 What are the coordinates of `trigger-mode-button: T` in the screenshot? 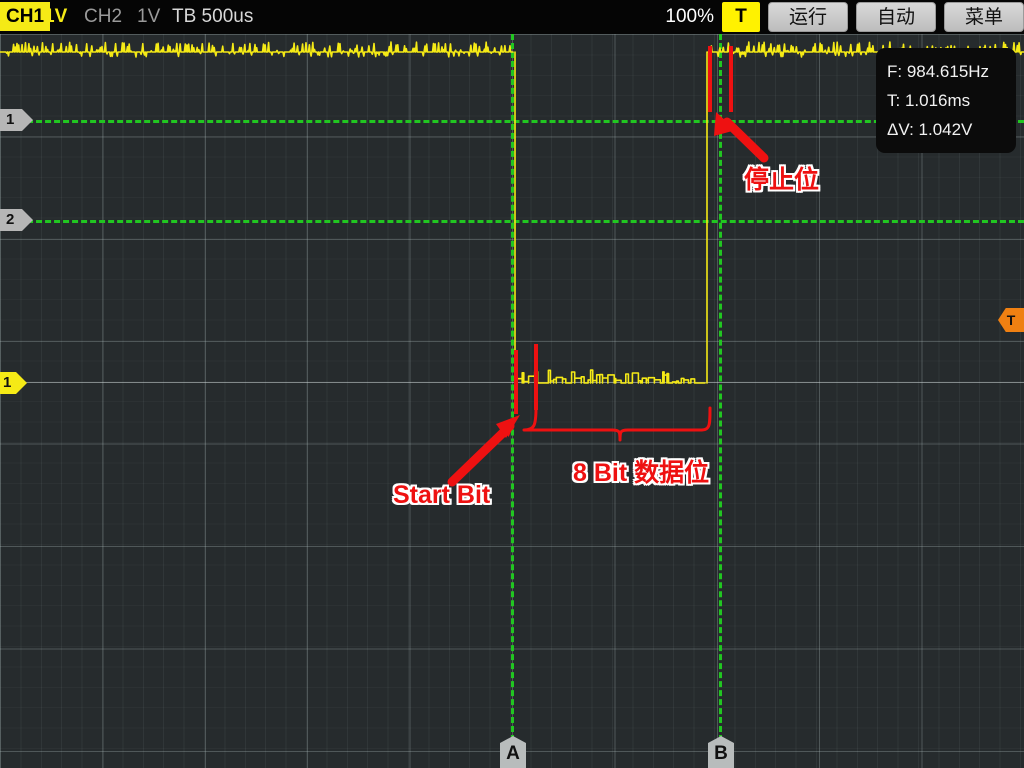 It's located at (741, 17).